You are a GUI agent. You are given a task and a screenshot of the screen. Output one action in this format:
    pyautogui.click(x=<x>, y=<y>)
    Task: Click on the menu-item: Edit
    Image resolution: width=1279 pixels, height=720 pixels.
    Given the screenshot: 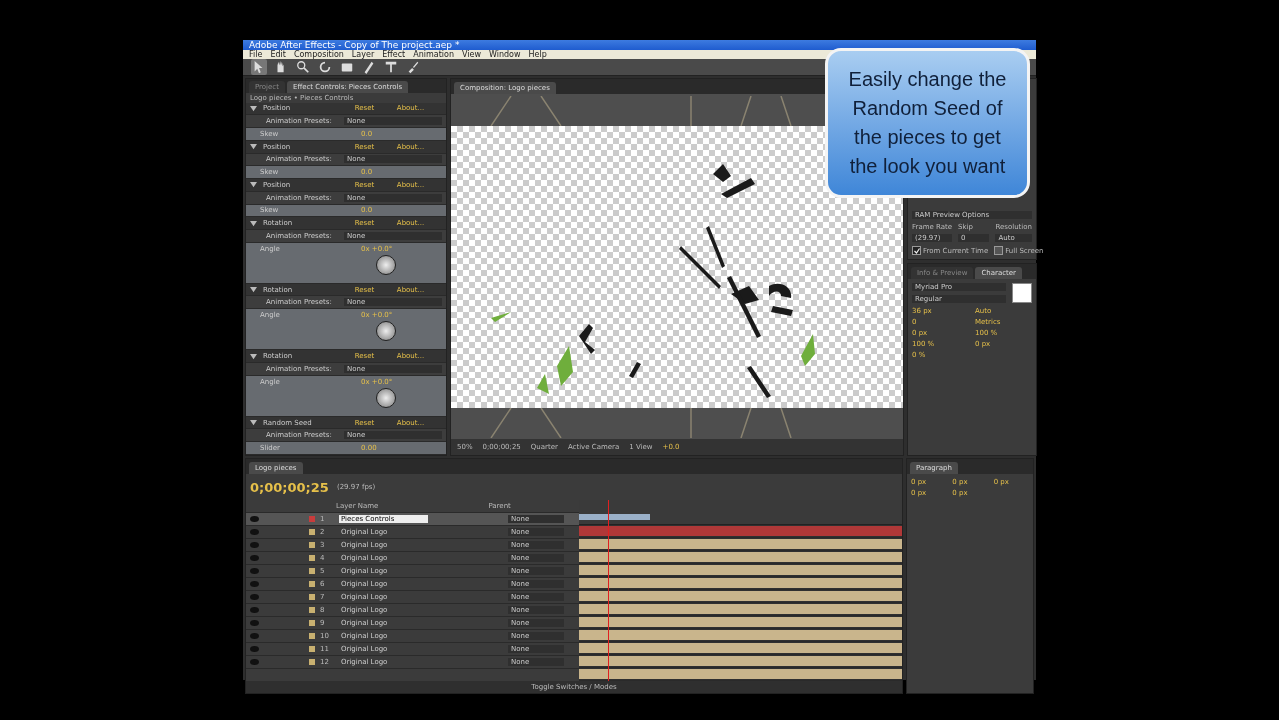 What is the action you would take?
    pyautogui.click(x=278, y=54)
    